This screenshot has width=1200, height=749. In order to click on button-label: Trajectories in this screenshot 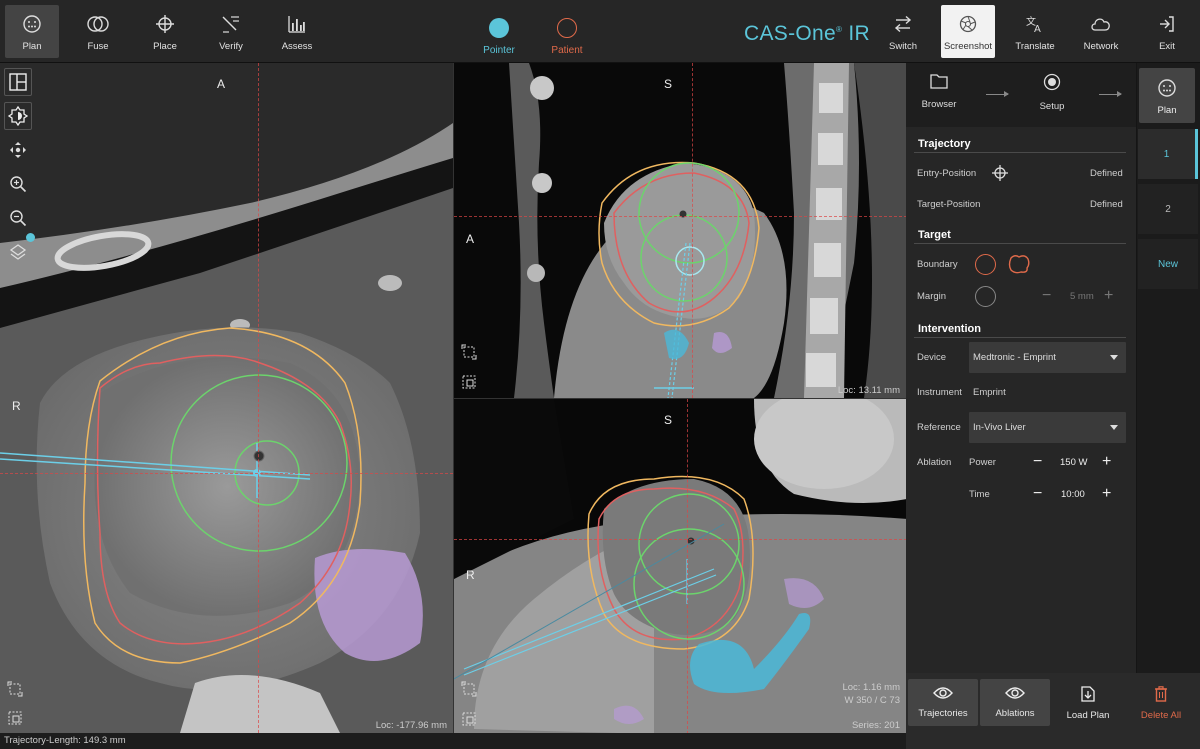, I will do `click(943, 713)`.